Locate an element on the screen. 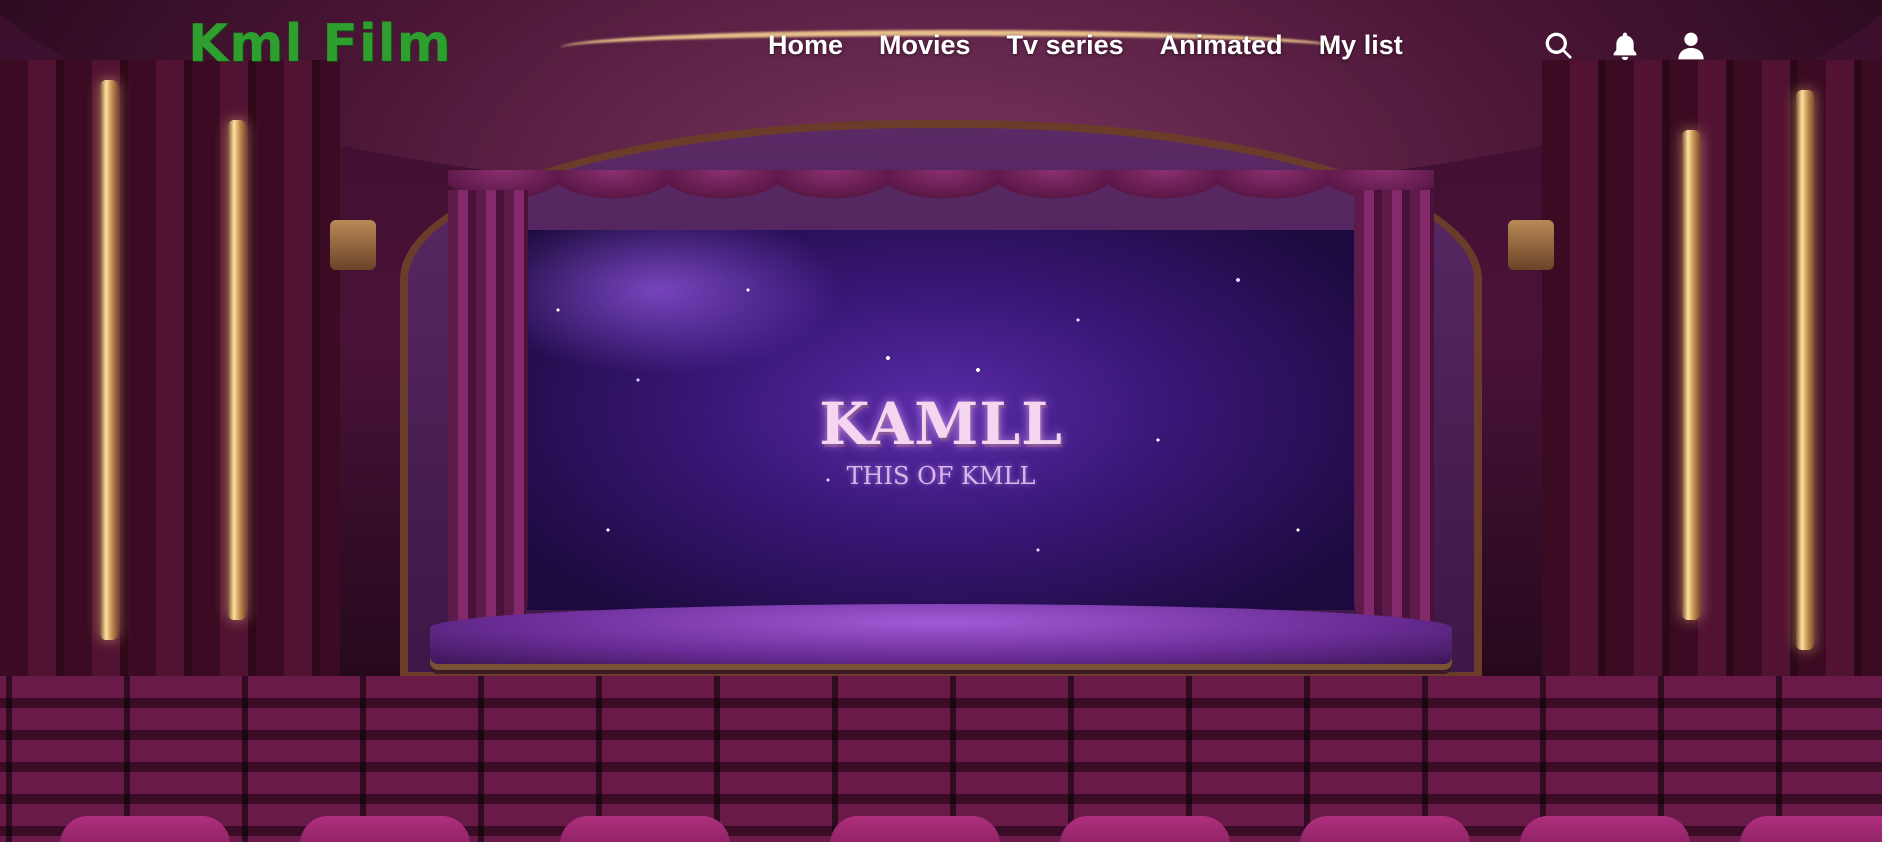  bell-icon is located at coordinates (1625, 46).